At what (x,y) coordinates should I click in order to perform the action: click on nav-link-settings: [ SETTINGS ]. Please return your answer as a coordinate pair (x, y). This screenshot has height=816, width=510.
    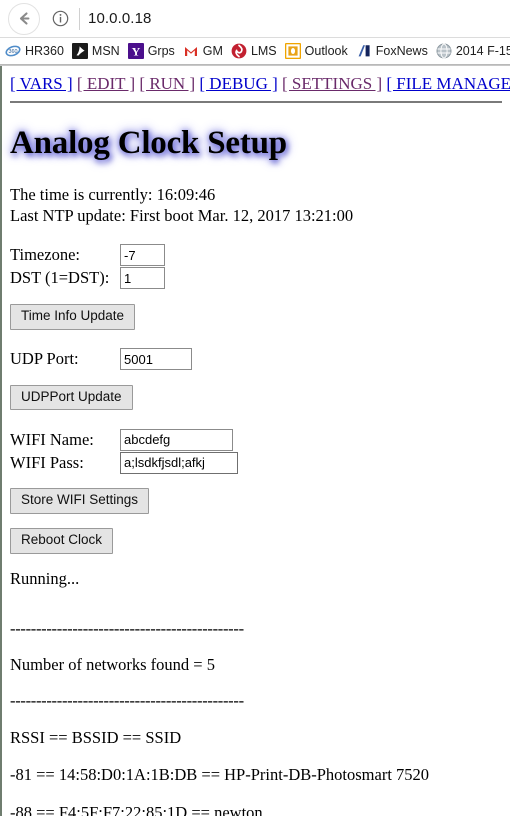
    Looking at the image, I should click on (332, 83).